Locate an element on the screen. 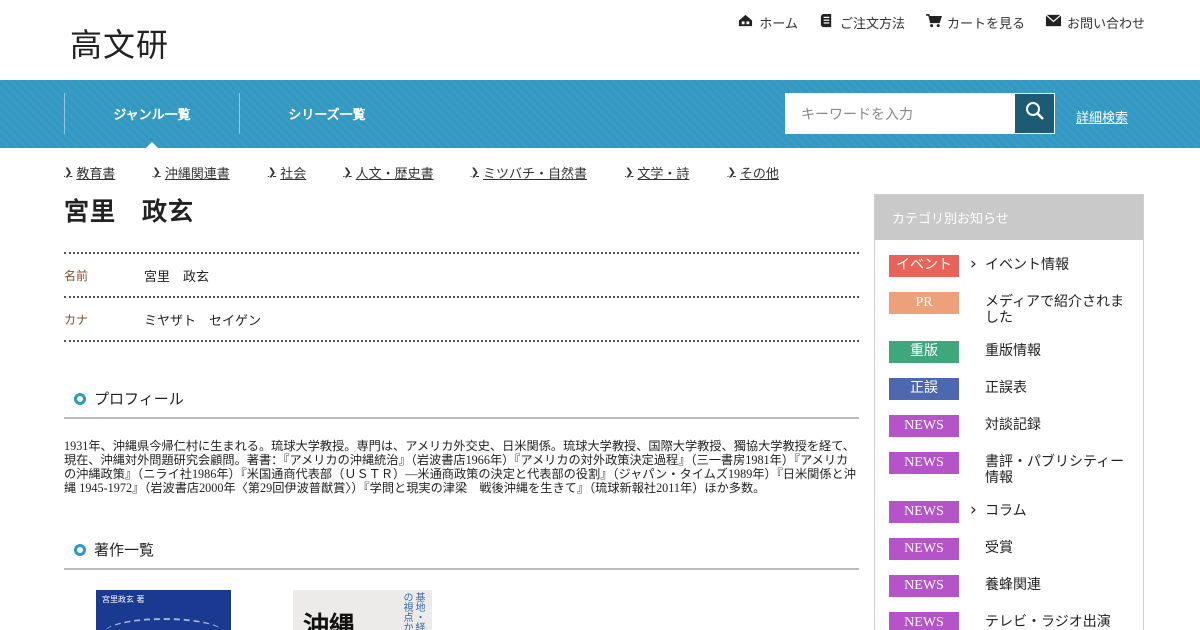 The height and width of the screenshot is (630, 1200). dotted-divider is located at coordinates (461, 341).